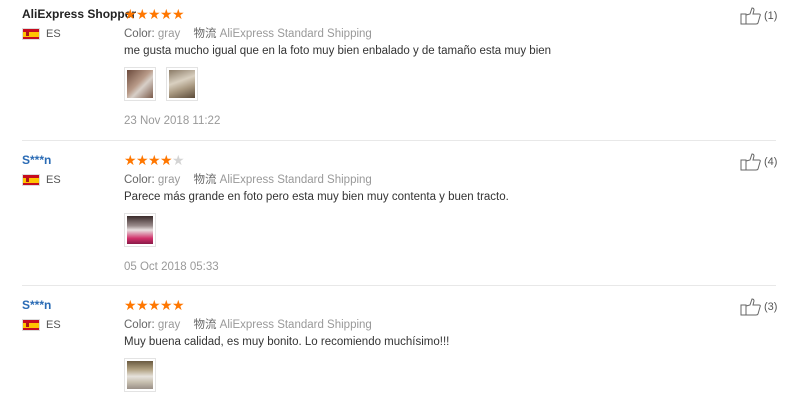 The width and height of the screenshot is (800, 399). Describe the element at coordinates (771, 162) in the screenshot. I see `helpful-count: (4)` at that location.